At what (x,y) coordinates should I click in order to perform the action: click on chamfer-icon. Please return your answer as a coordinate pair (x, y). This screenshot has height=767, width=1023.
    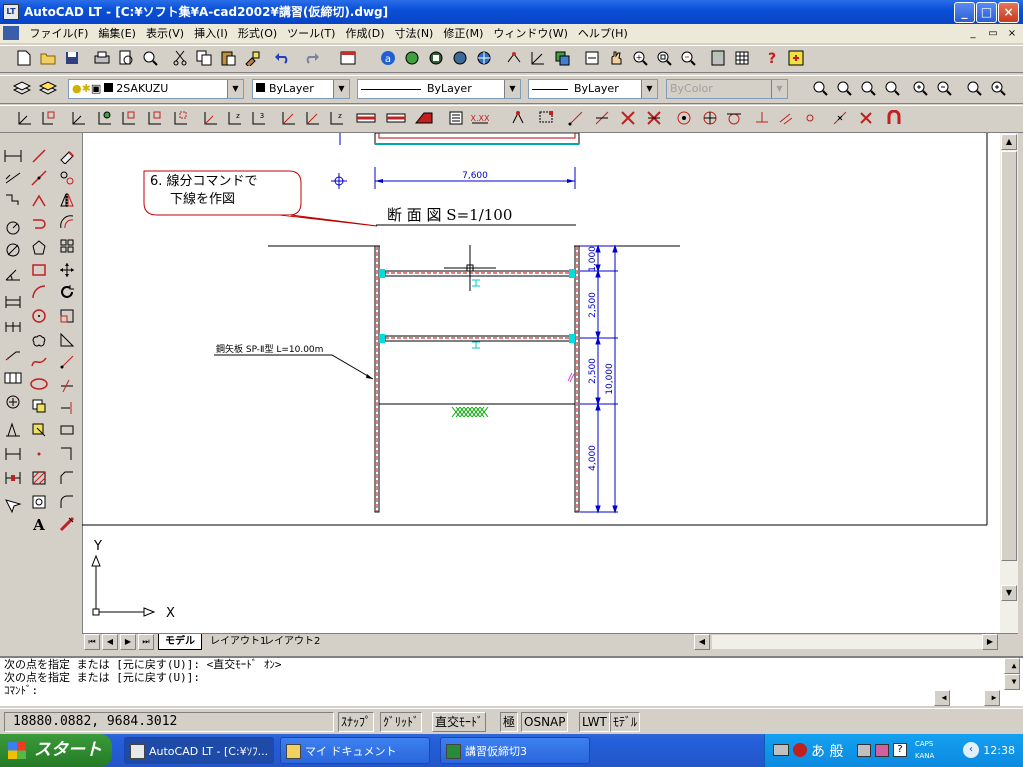
    Looking at the image, I should click on (67, 478).